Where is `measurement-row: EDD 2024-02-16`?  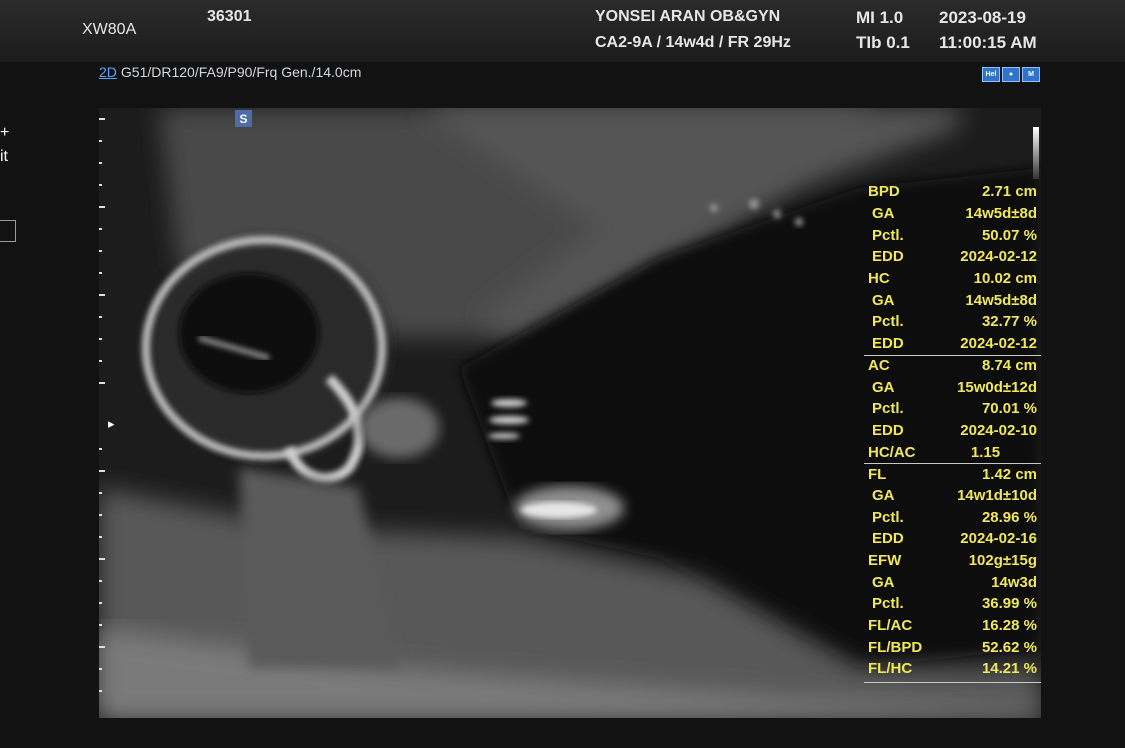 measurement-row: EDD 2024-02-16 is located at coordinates (954, 539).